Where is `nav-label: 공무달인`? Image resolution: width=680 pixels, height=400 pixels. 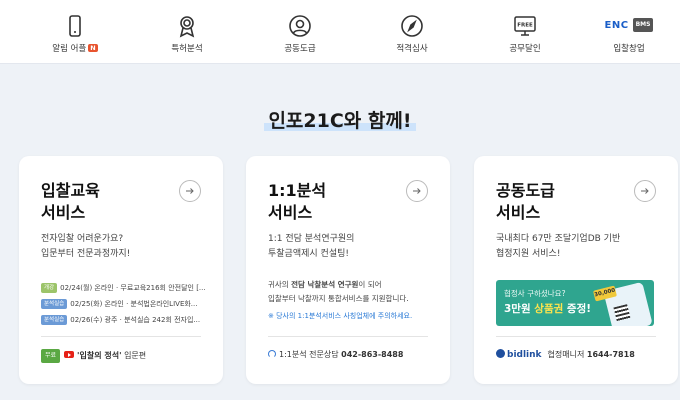 nav-label: 공무달인 is located at coordinates (525, 49).